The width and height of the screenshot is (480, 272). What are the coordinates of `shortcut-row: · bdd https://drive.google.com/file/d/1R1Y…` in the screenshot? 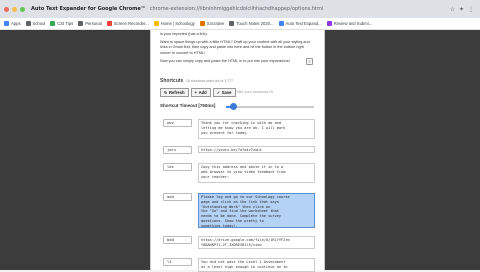 It's located at (237, 242).